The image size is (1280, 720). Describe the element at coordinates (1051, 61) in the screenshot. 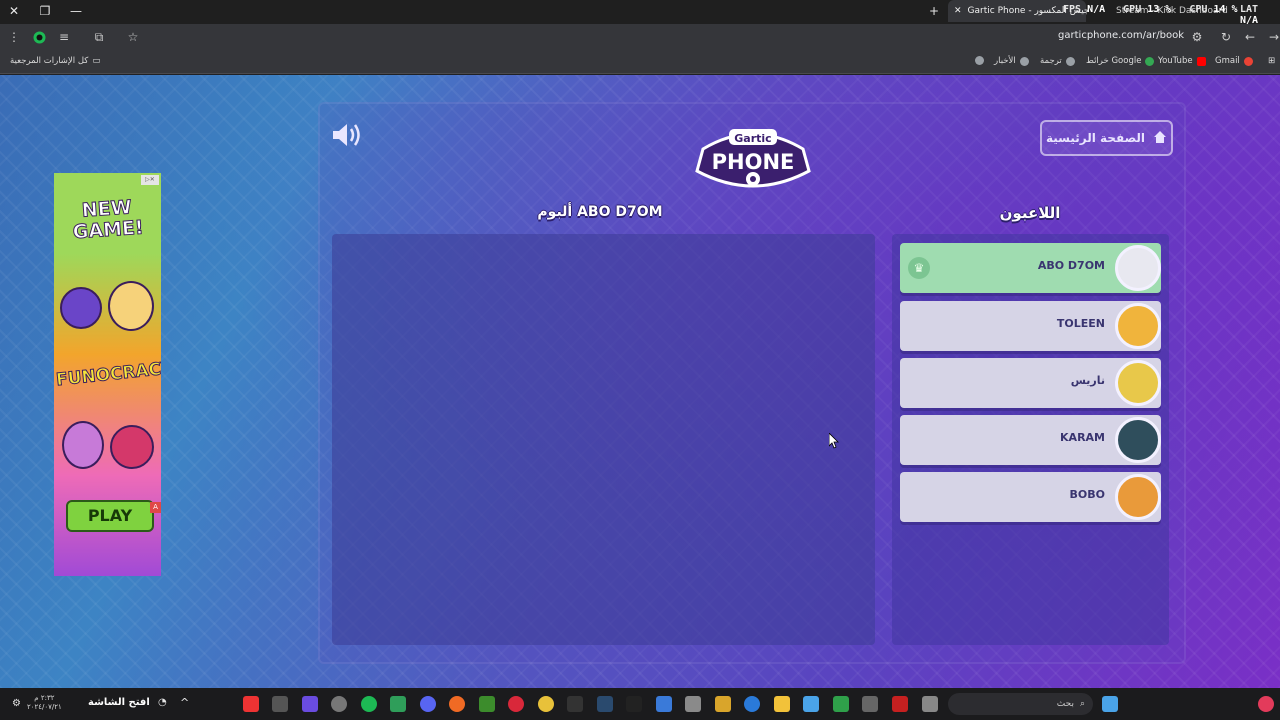

I see `bookmark-label: ترجمة` at that location.